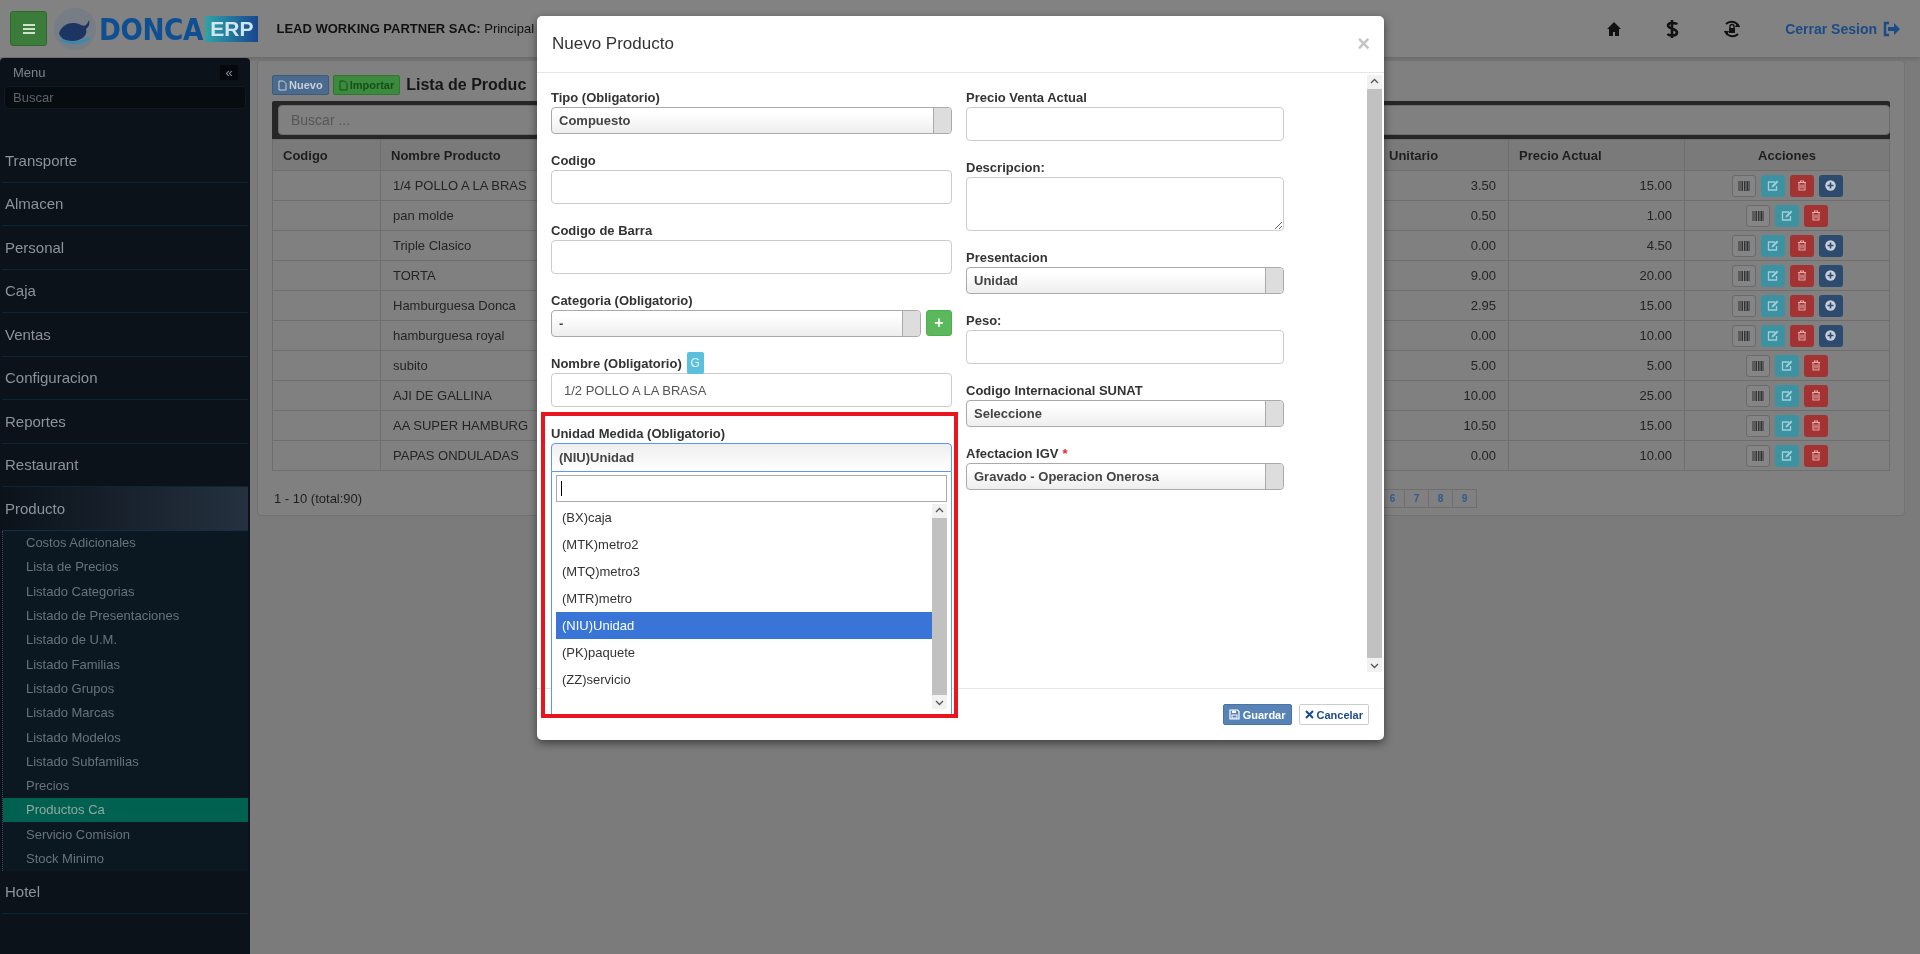  Describe the element at coordinates (229, 72) in the screenshot. I see `collapse-button: «` at that location.